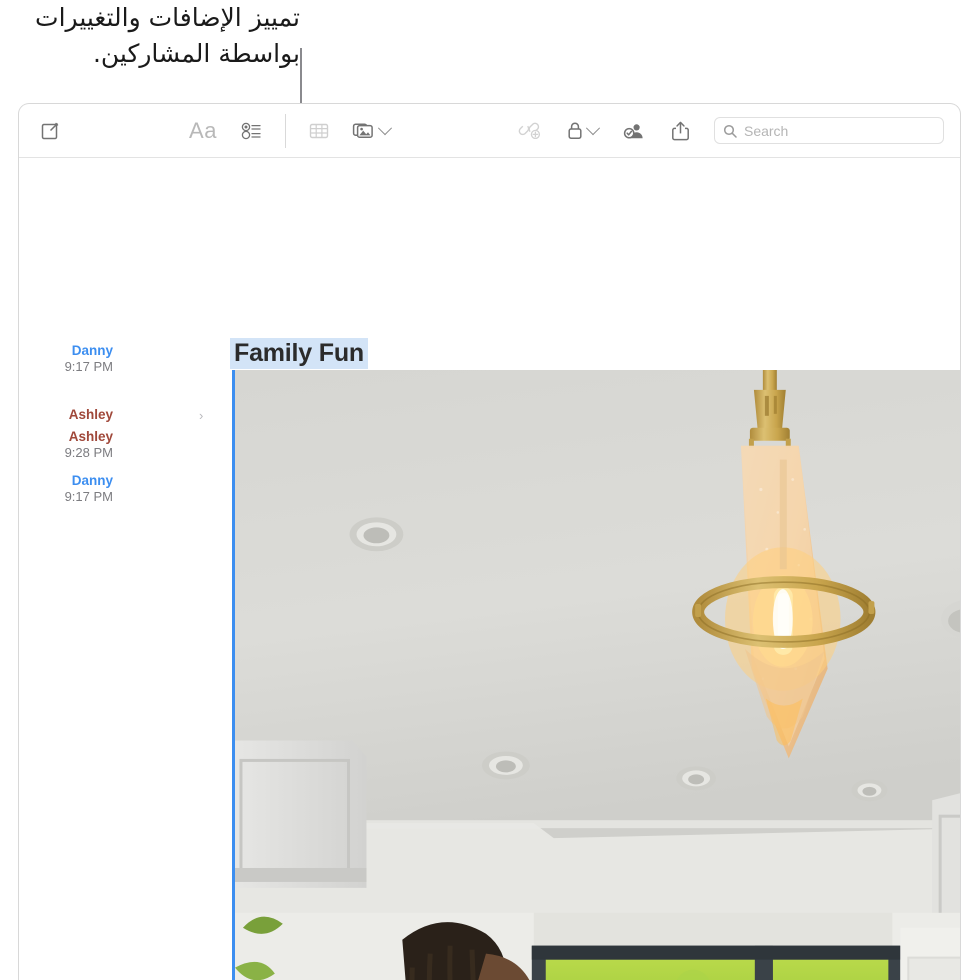 The image size is (961, 980). I want to click on note-title: Family Fun, so click(299, 353).